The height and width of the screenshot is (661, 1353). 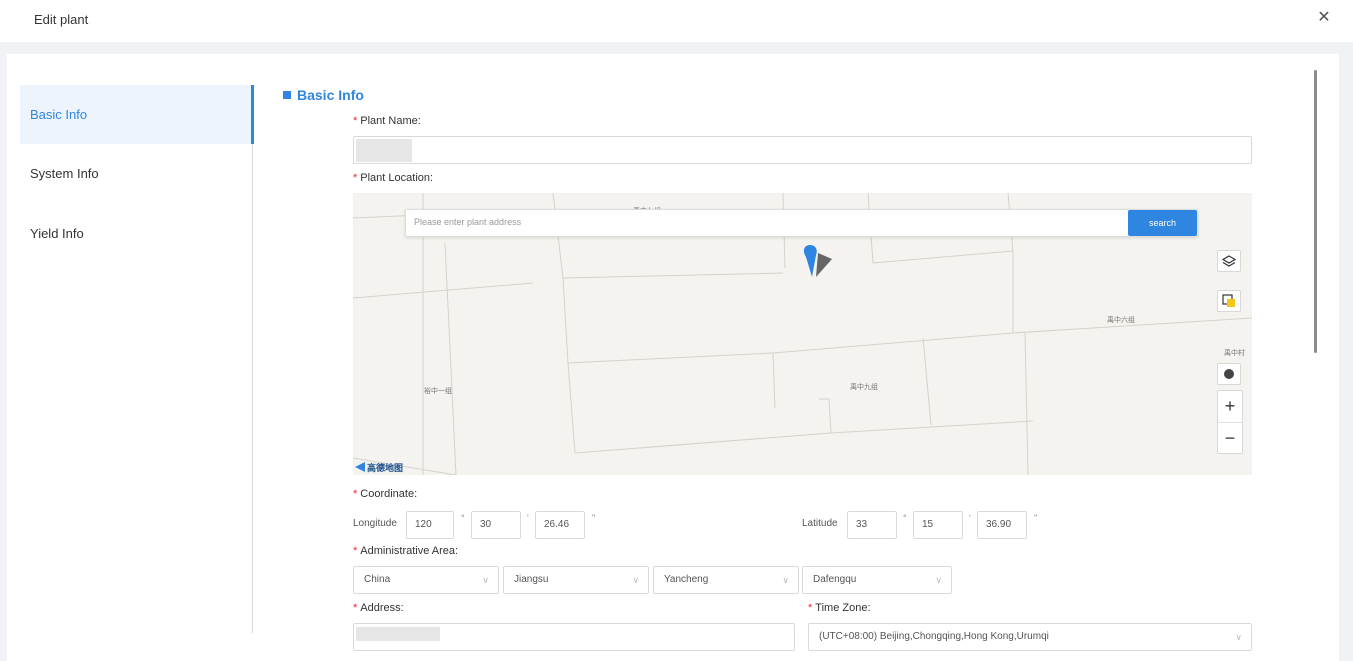 What do you see at coordinates (426, 580) in the screenshot?
I see `country-select: China ∨` at bounding box center [426, 580].